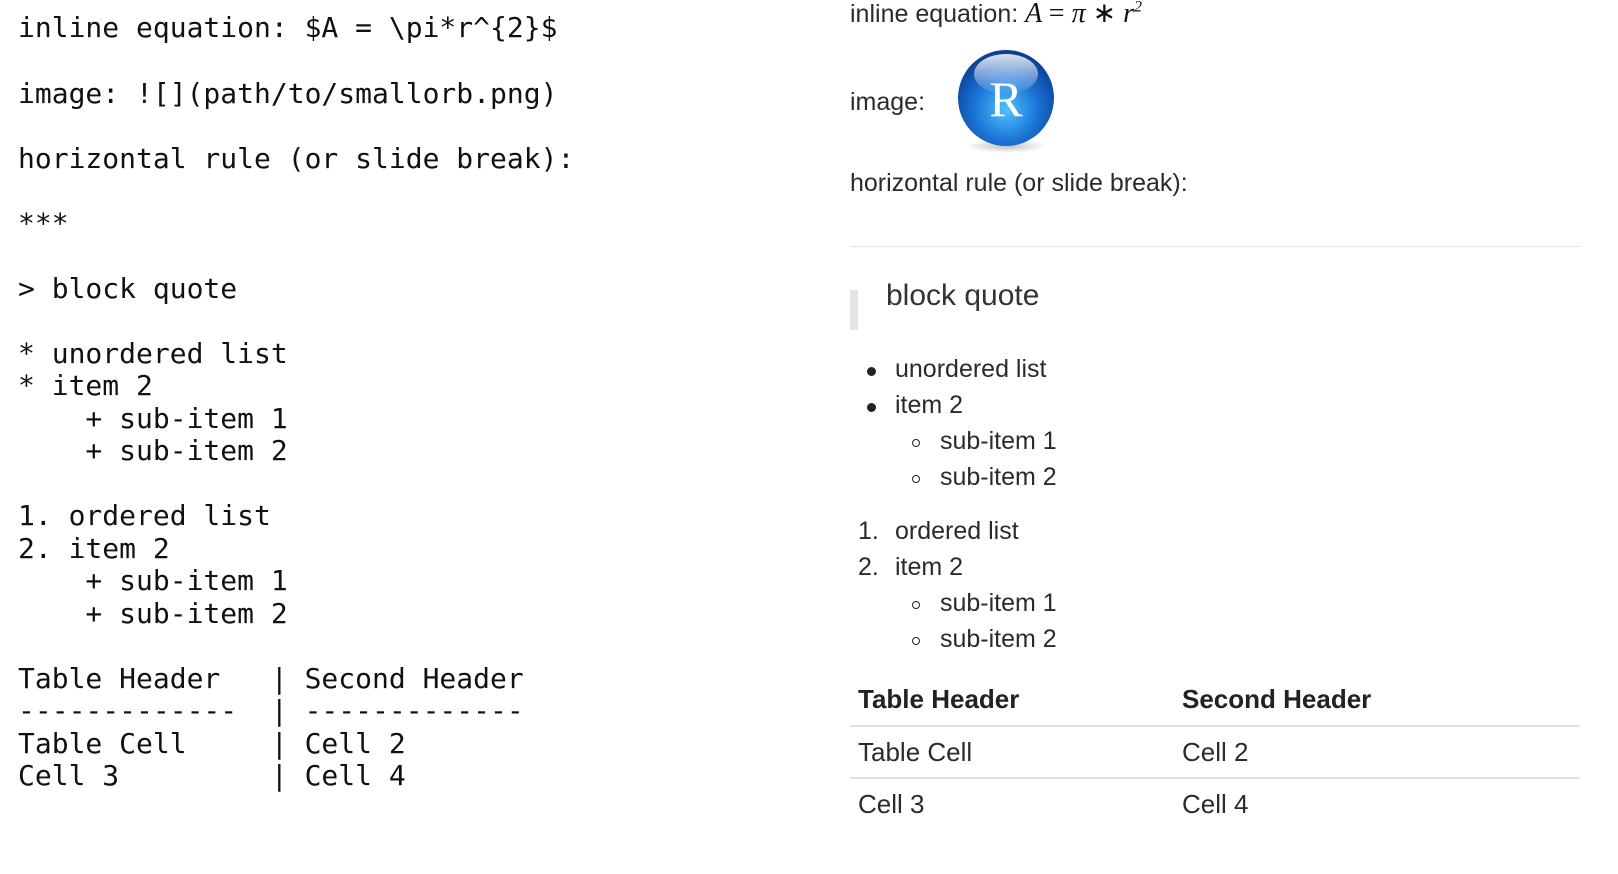 This screenshot has width=1618, height=874. Describe the element at coordinates (1215, 778) in the screenshot. I see `table-row-rule` at that location.